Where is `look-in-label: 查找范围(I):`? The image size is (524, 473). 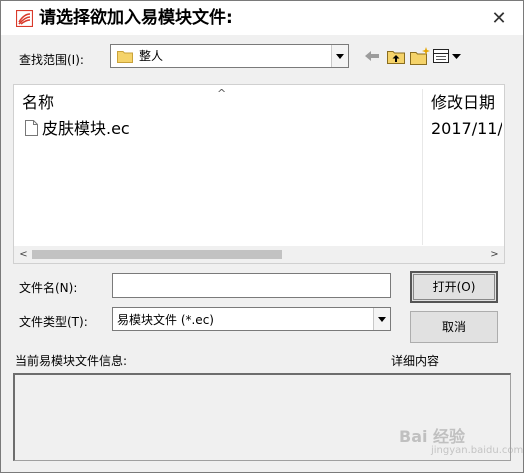 look-in-label: 查找范围(I): is located at coordinates (51, 60).